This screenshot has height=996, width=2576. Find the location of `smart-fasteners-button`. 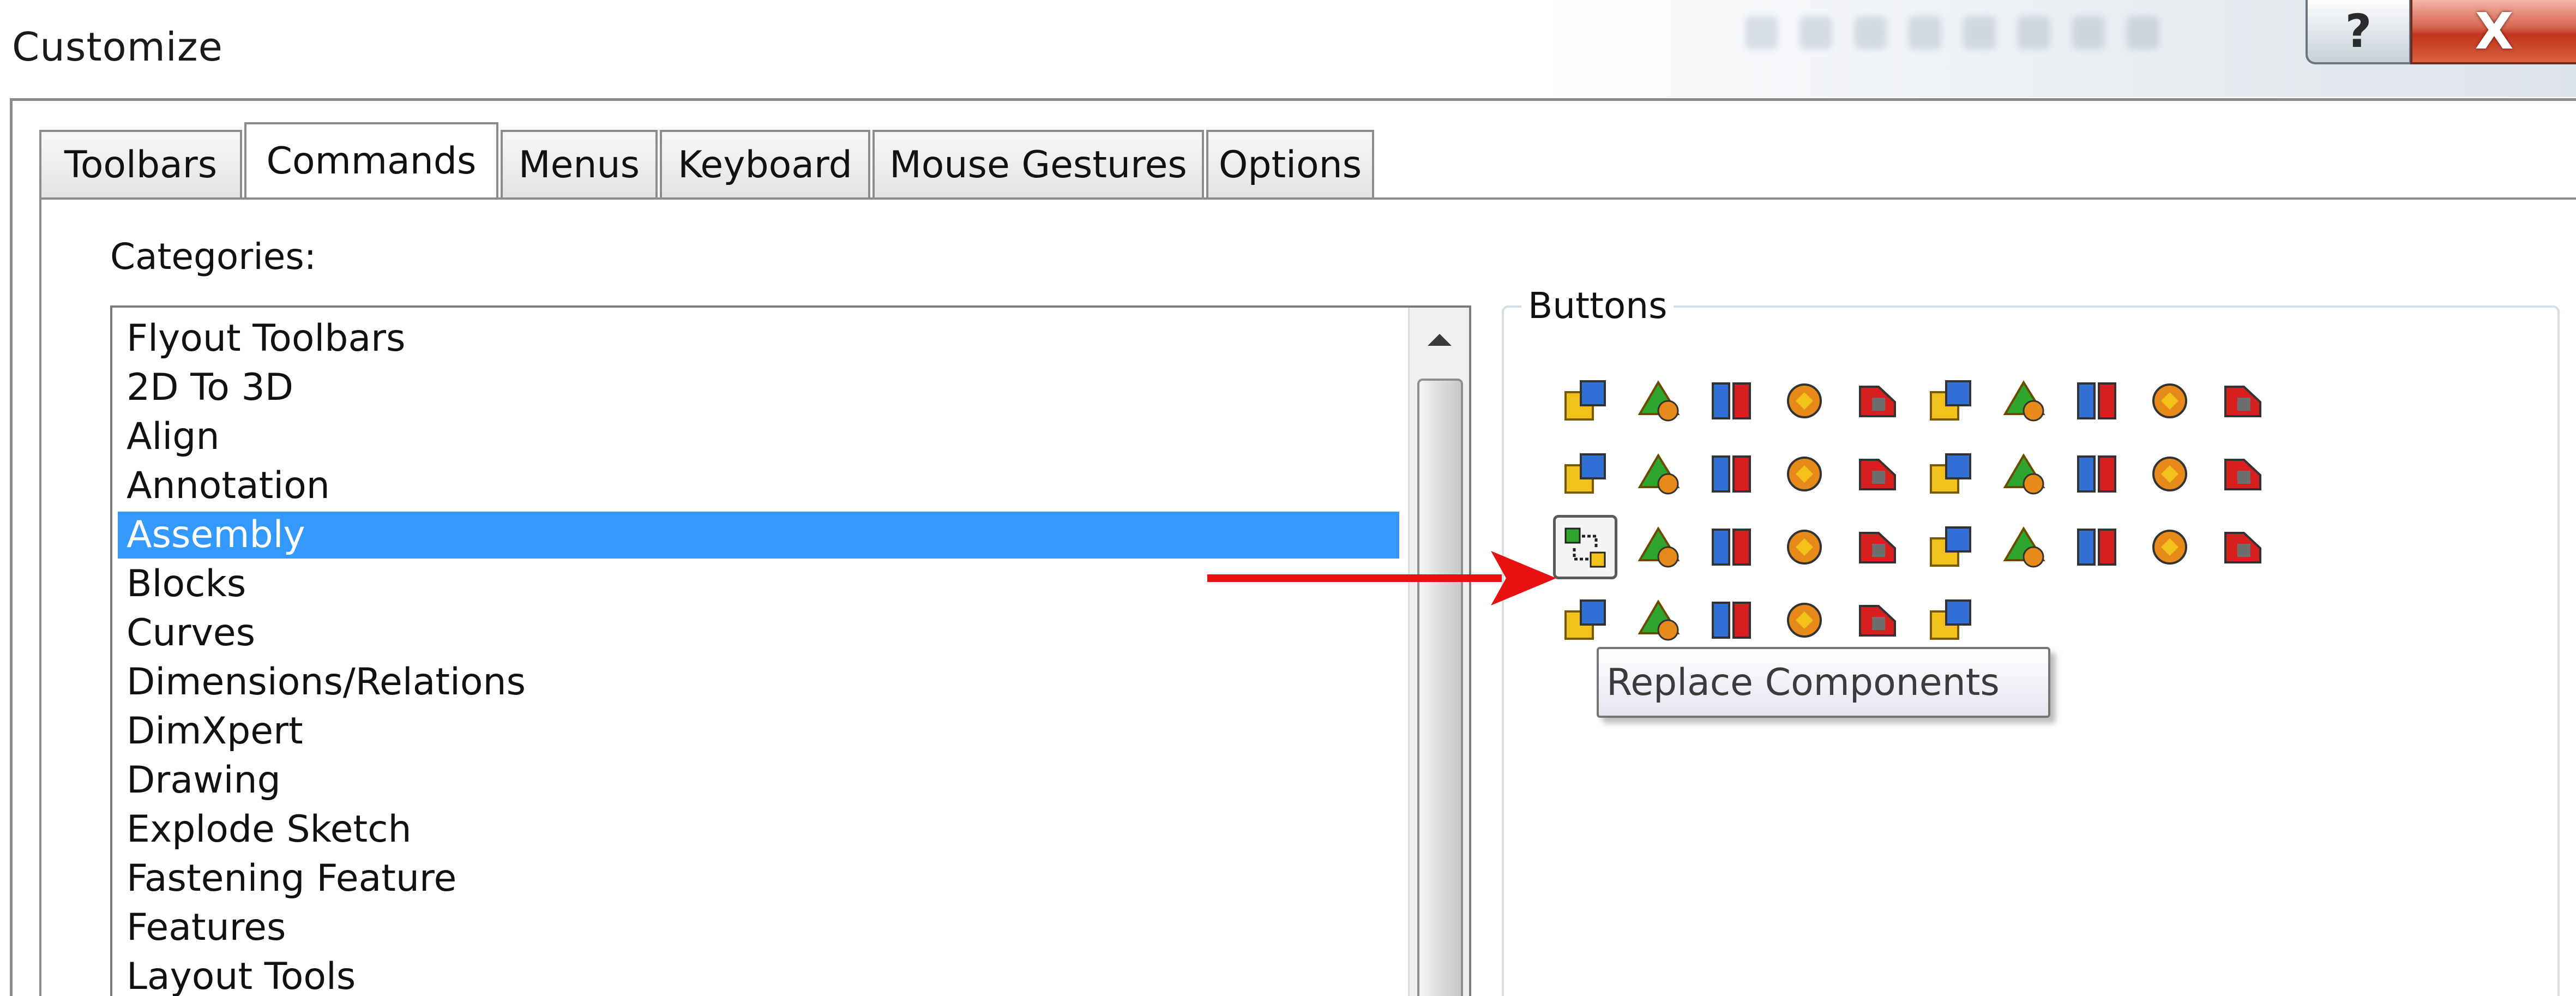

smart-fasteners-button is located at coordinates (2023, 401).